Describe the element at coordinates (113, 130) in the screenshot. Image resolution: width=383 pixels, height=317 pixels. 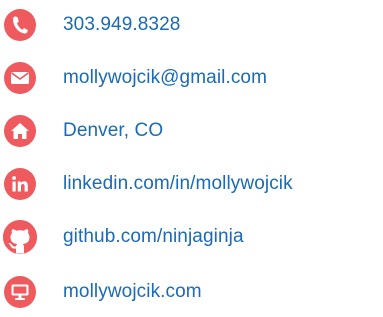
I see `location: Denver, CO` at that location.